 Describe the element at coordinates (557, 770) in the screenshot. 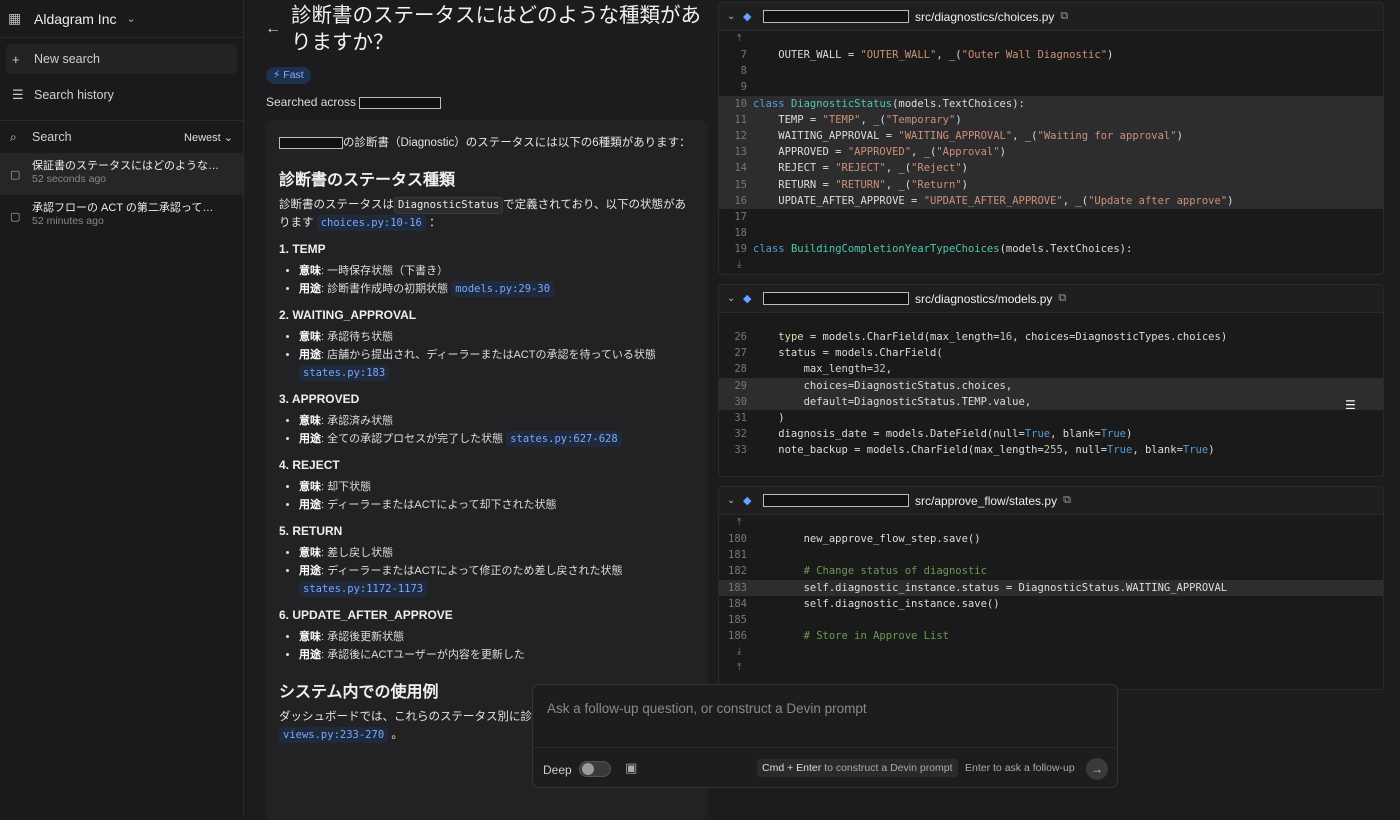

I see `deep-label: Deep` at that location.